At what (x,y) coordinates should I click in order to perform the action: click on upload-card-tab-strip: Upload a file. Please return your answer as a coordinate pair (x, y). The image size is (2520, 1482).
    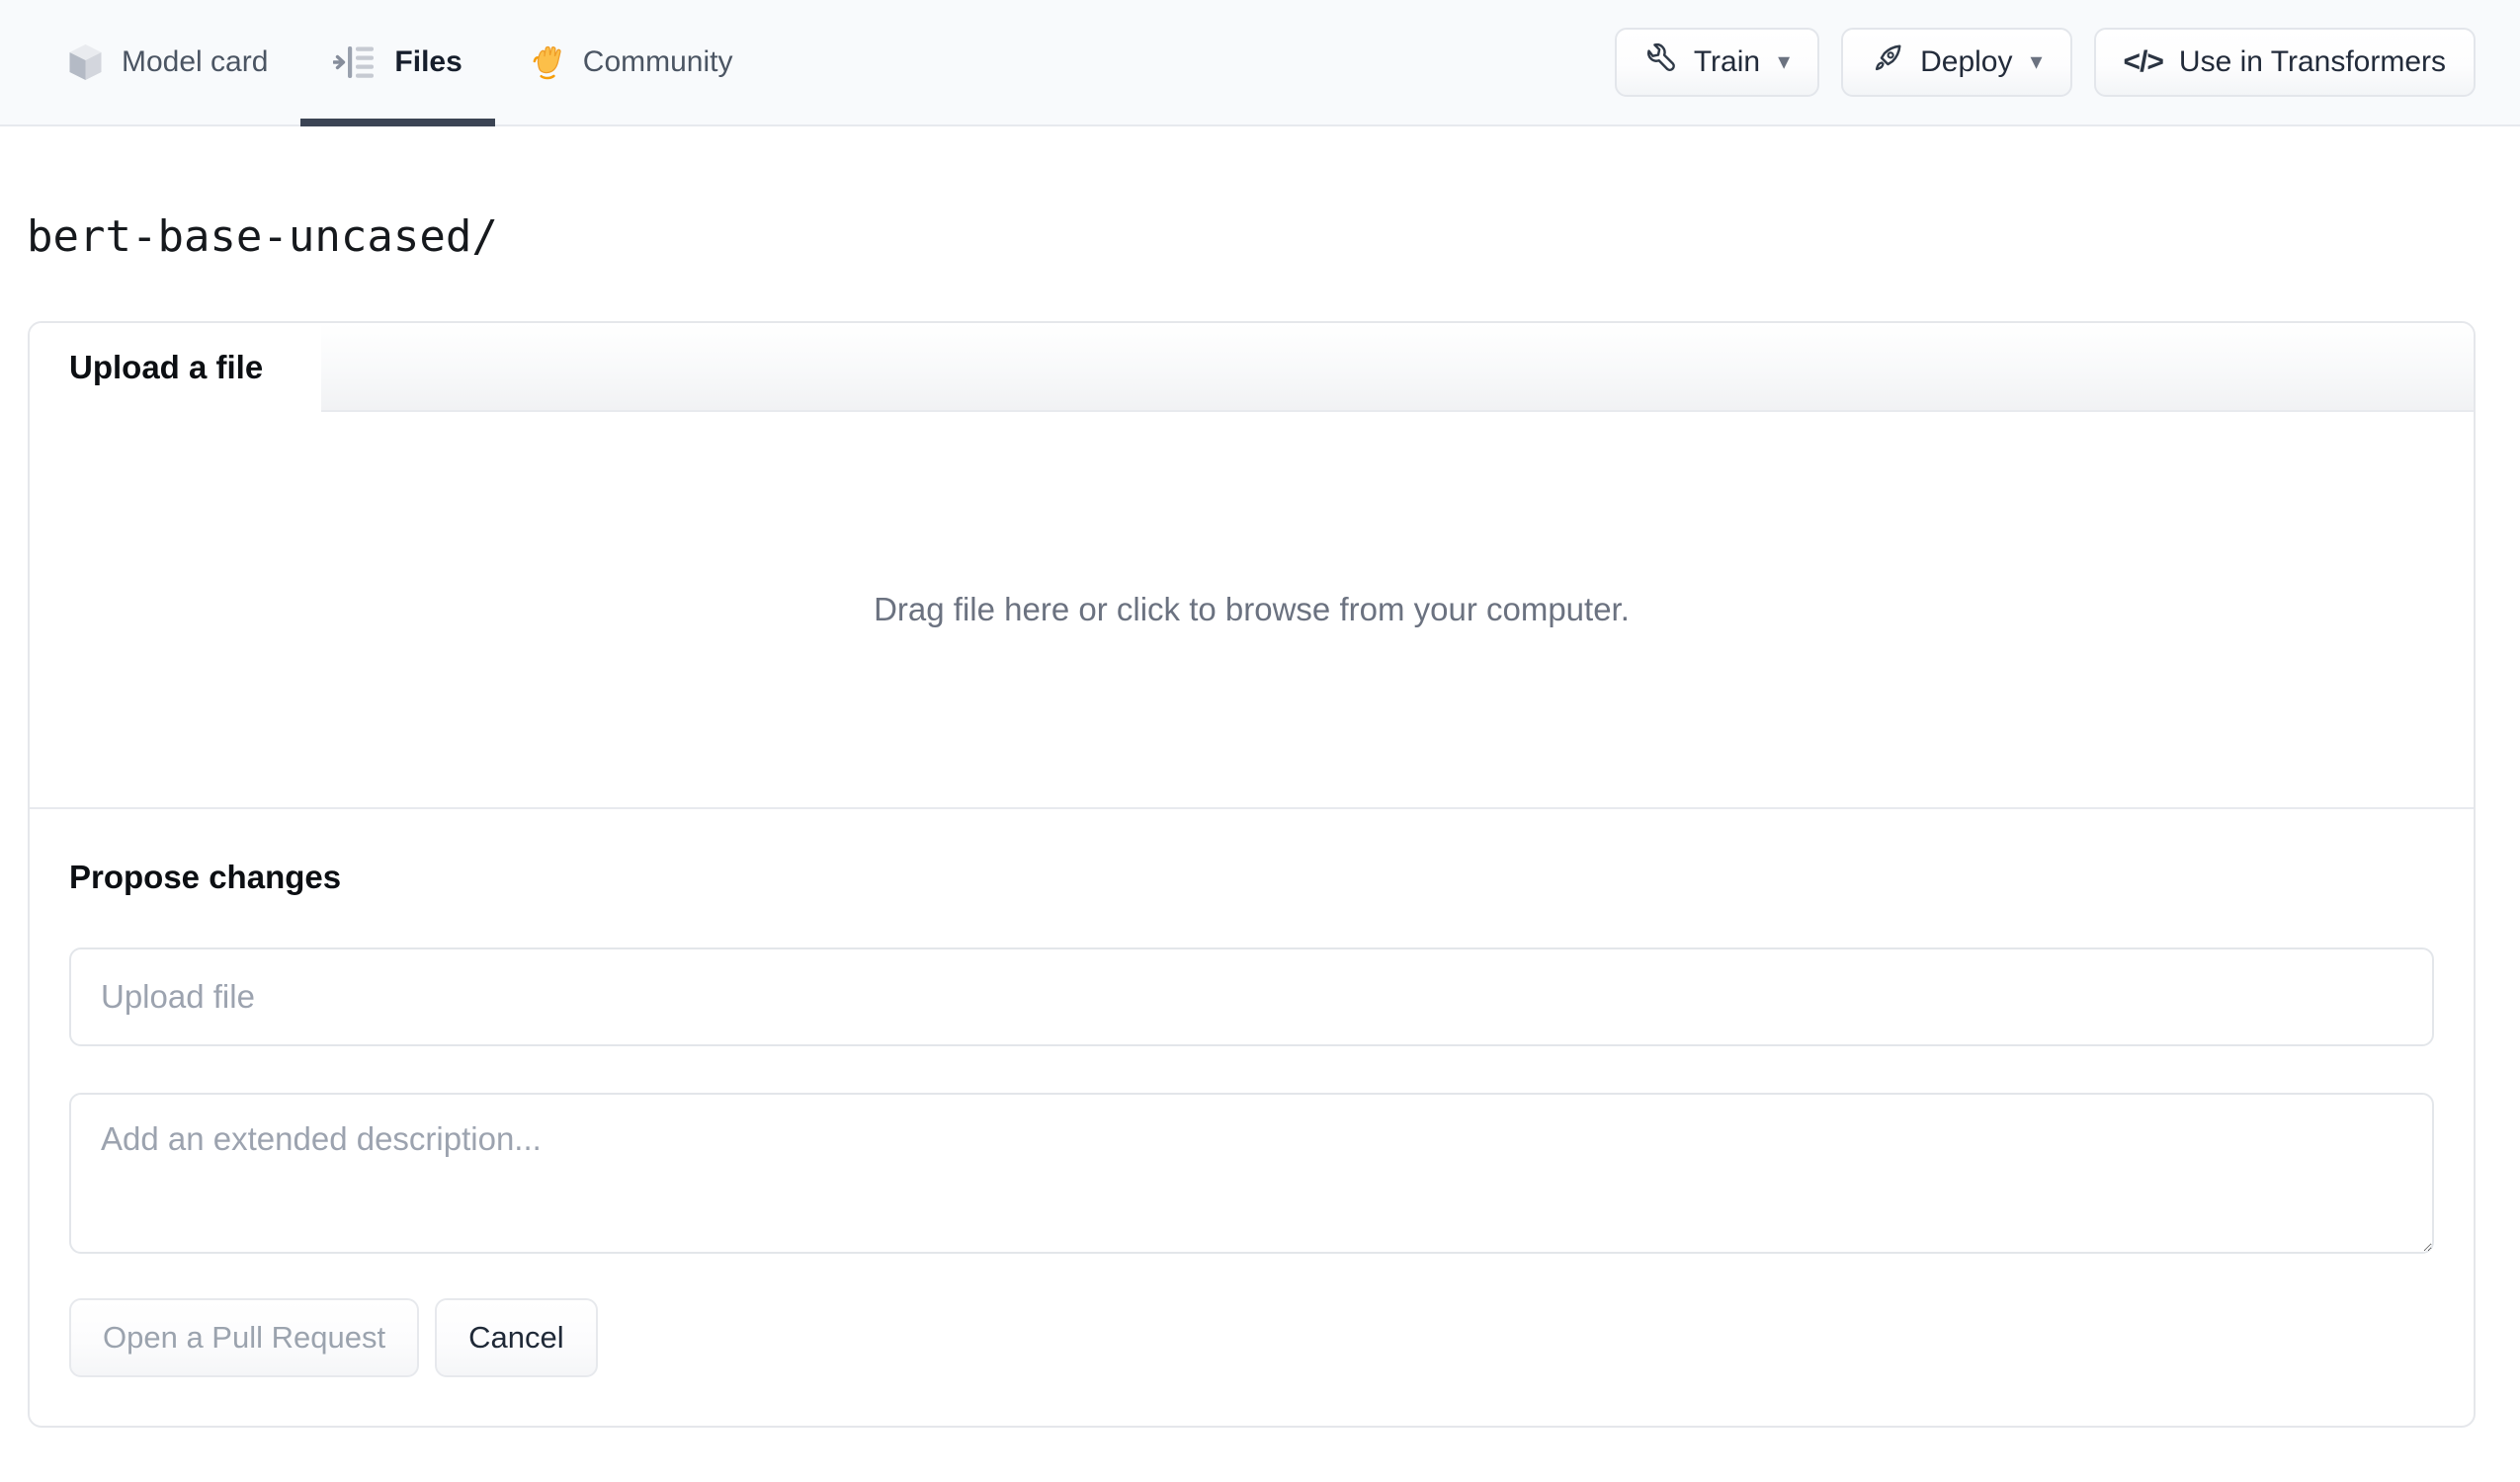
    Looking at the image, I should click on (1252, 367).